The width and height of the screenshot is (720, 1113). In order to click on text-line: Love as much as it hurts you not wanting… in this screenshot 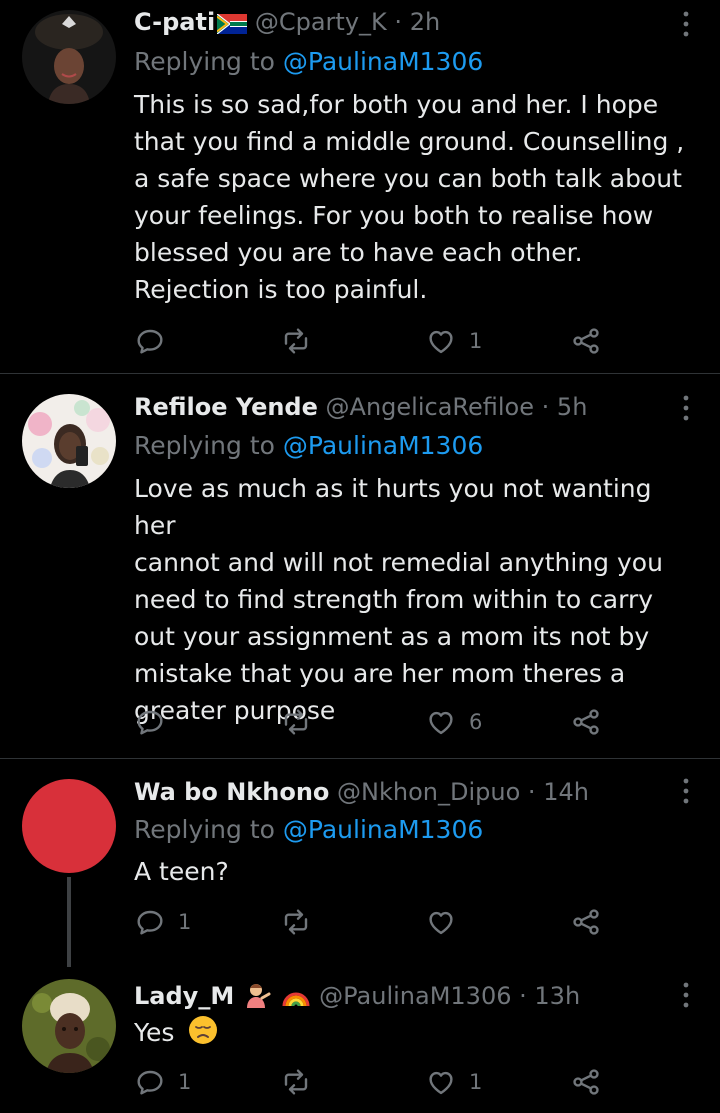, I will do `click(393, 507)`.